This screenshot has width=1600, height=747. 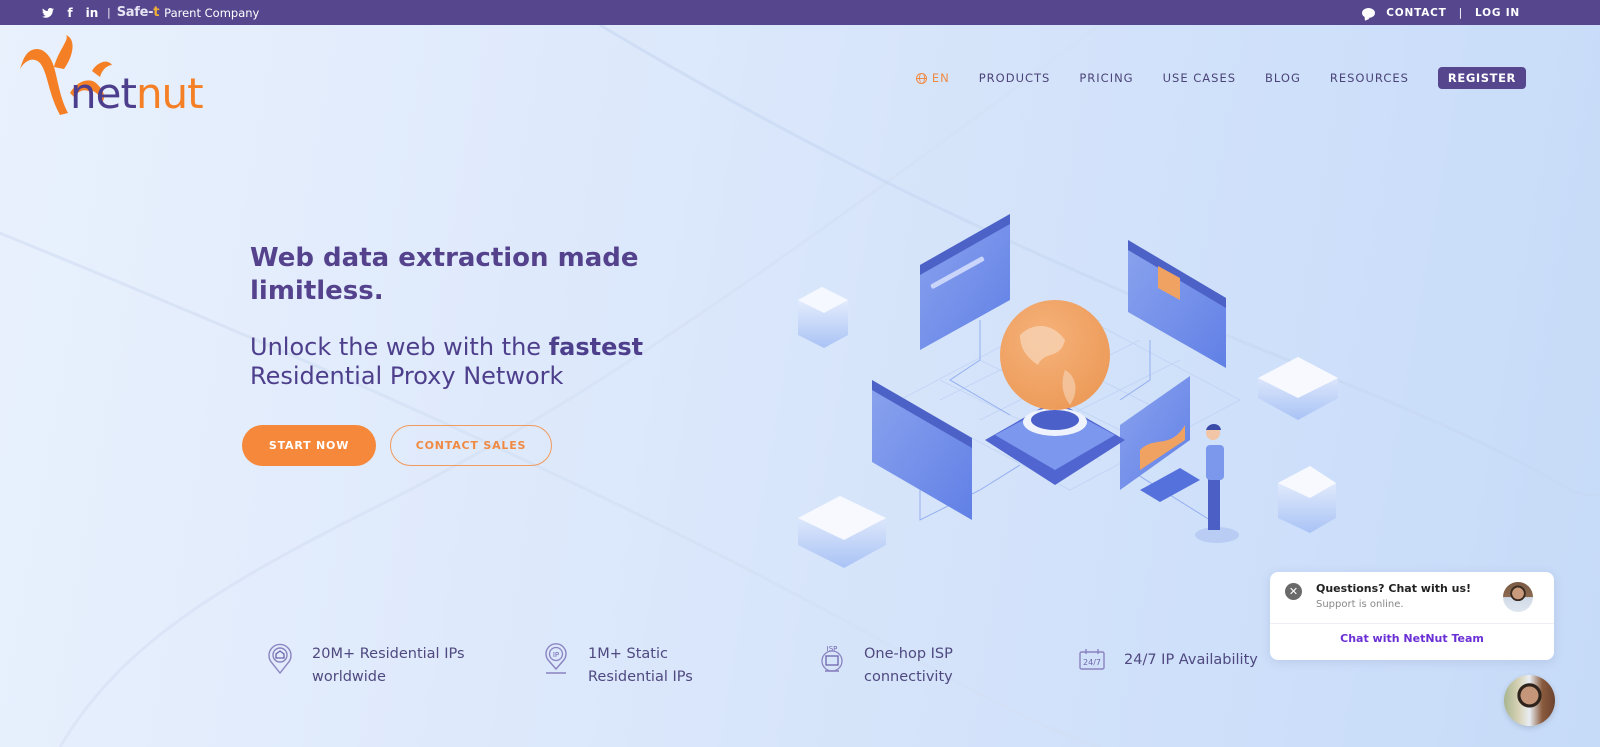 I want to click on nav-pricing: PRICING, so click(x=1106, y=78).